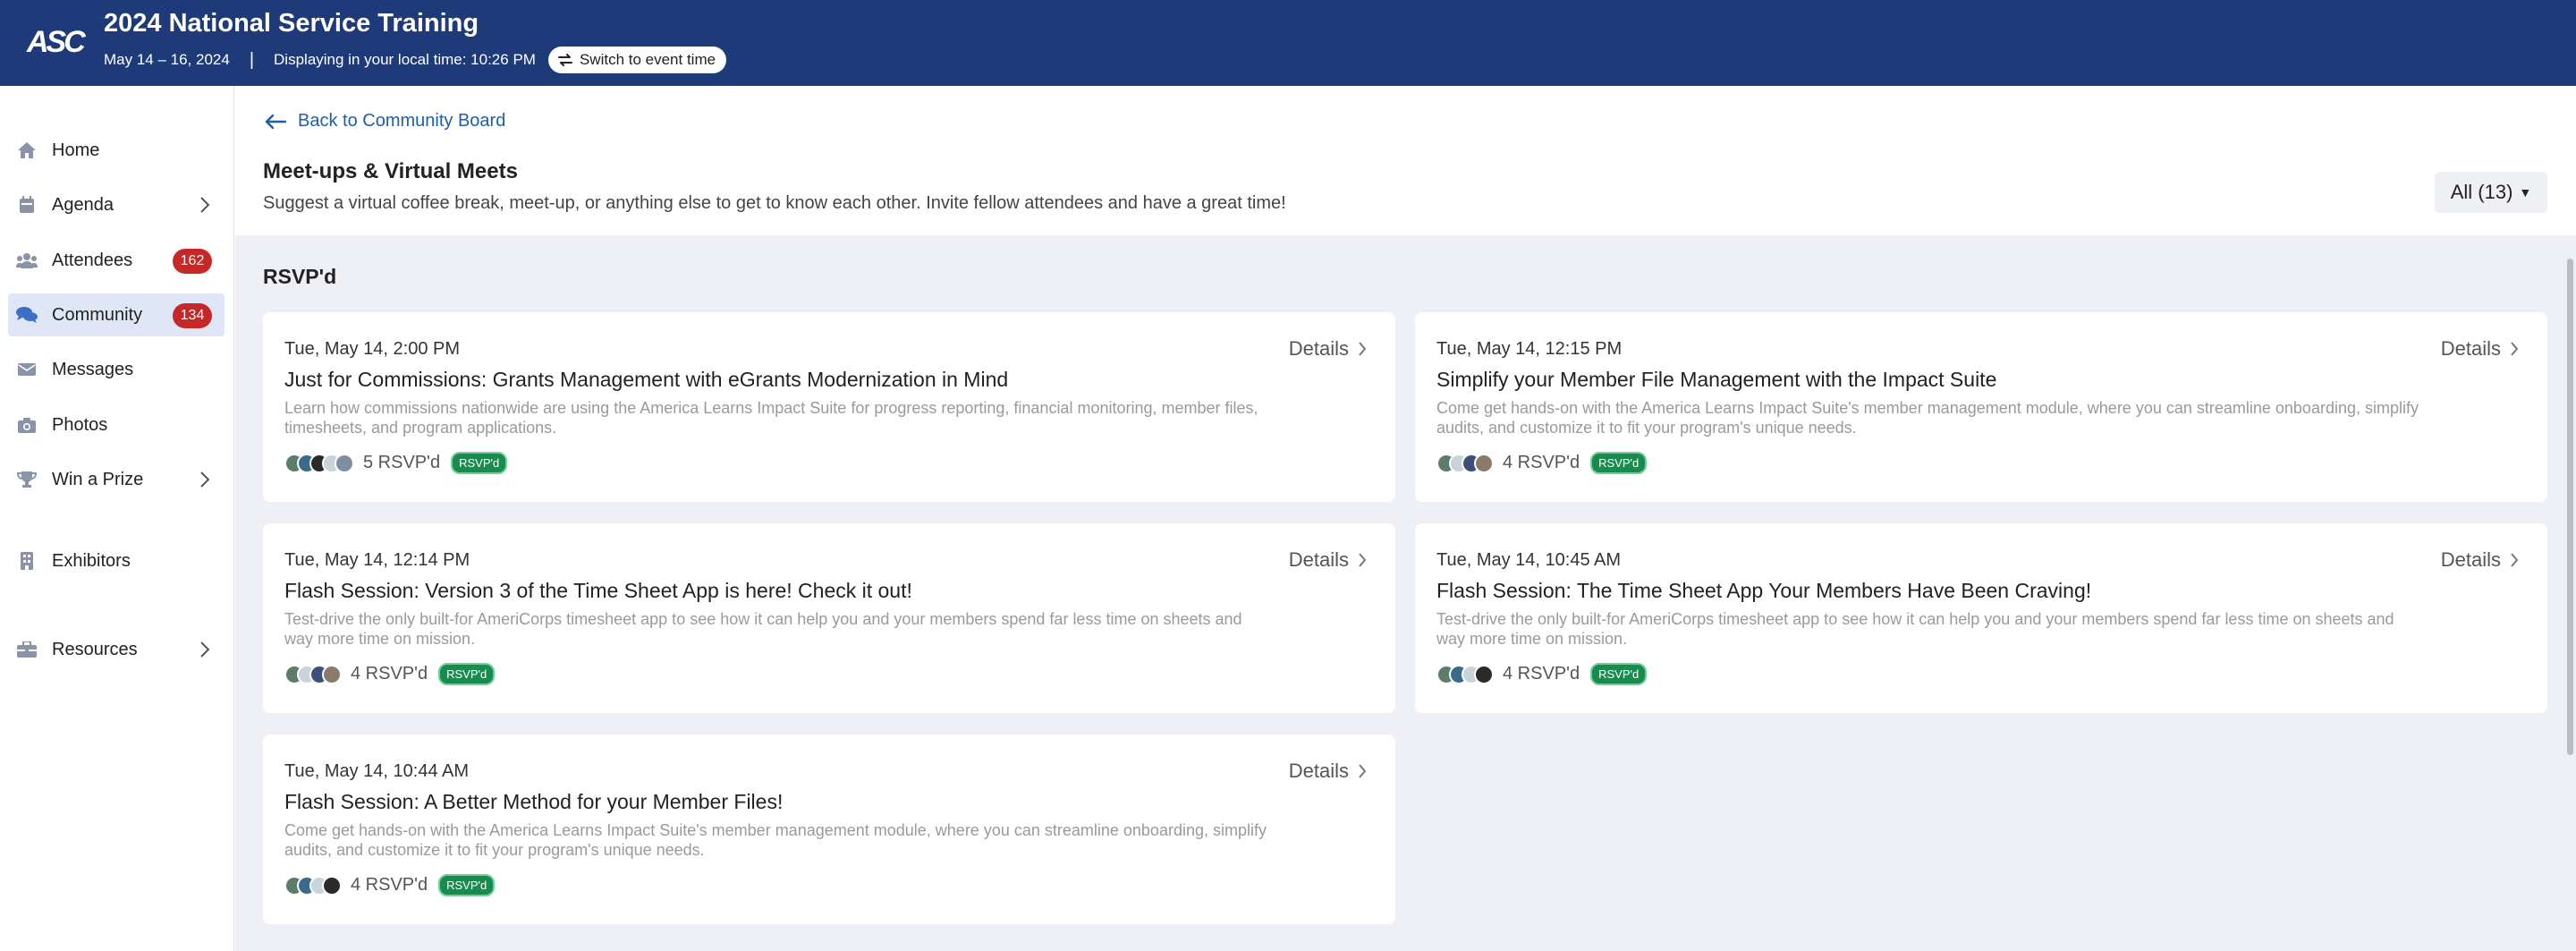  I want to click on sidebar-item-community: Community 134, so click(116, 314).